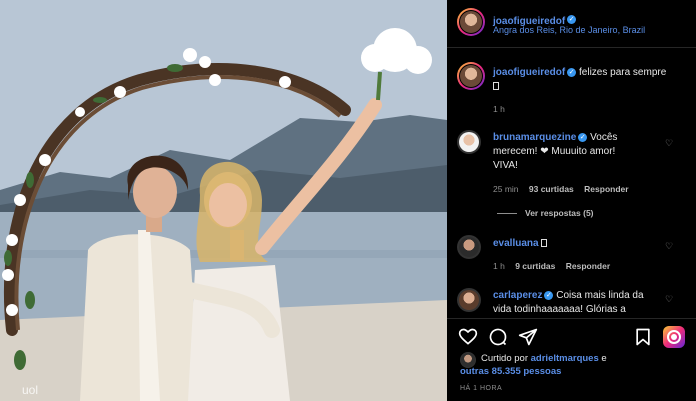 This screenshot has width=696, height=401. What do you see at coordinates (505, 165) in the screenshot?
I see `comment-text-line3: VIVA!` at bounding box center [505, 165].